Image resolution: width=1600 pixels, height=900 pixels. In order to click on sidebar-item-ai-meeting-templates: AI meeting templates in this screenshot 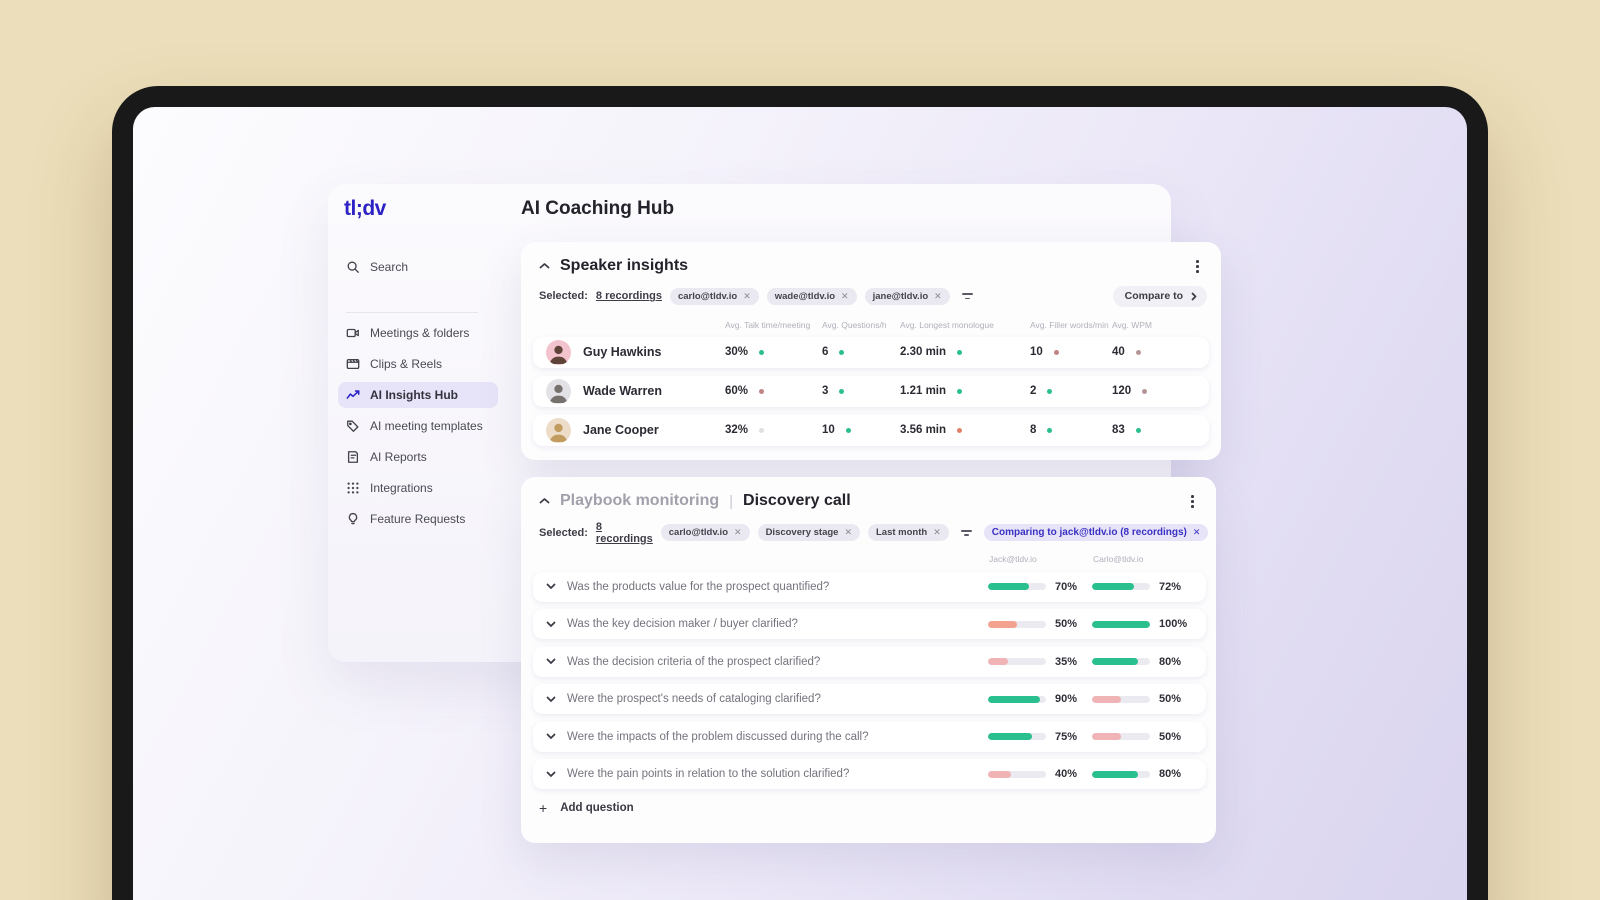, I will do `click(418, 426)`.